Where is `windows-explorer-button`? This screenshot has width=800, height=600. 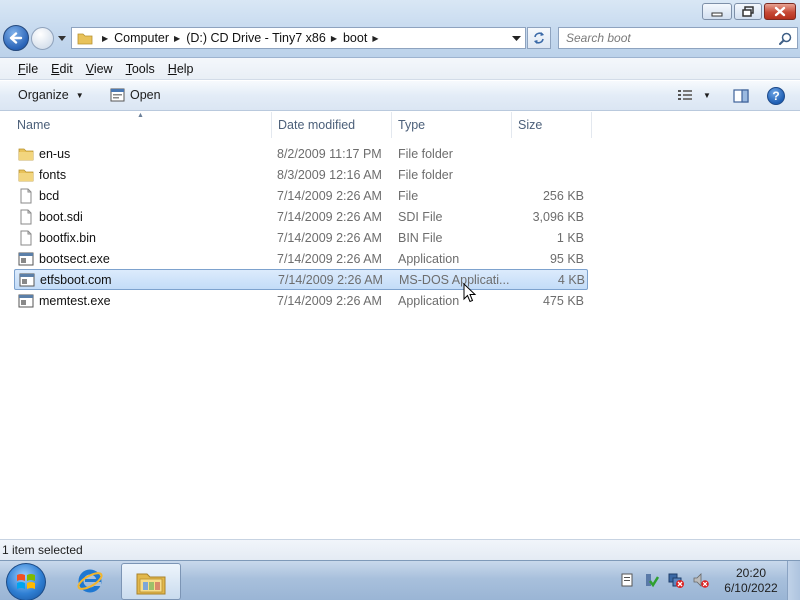 windows-explorer-button is located at coordinates (151, 581).